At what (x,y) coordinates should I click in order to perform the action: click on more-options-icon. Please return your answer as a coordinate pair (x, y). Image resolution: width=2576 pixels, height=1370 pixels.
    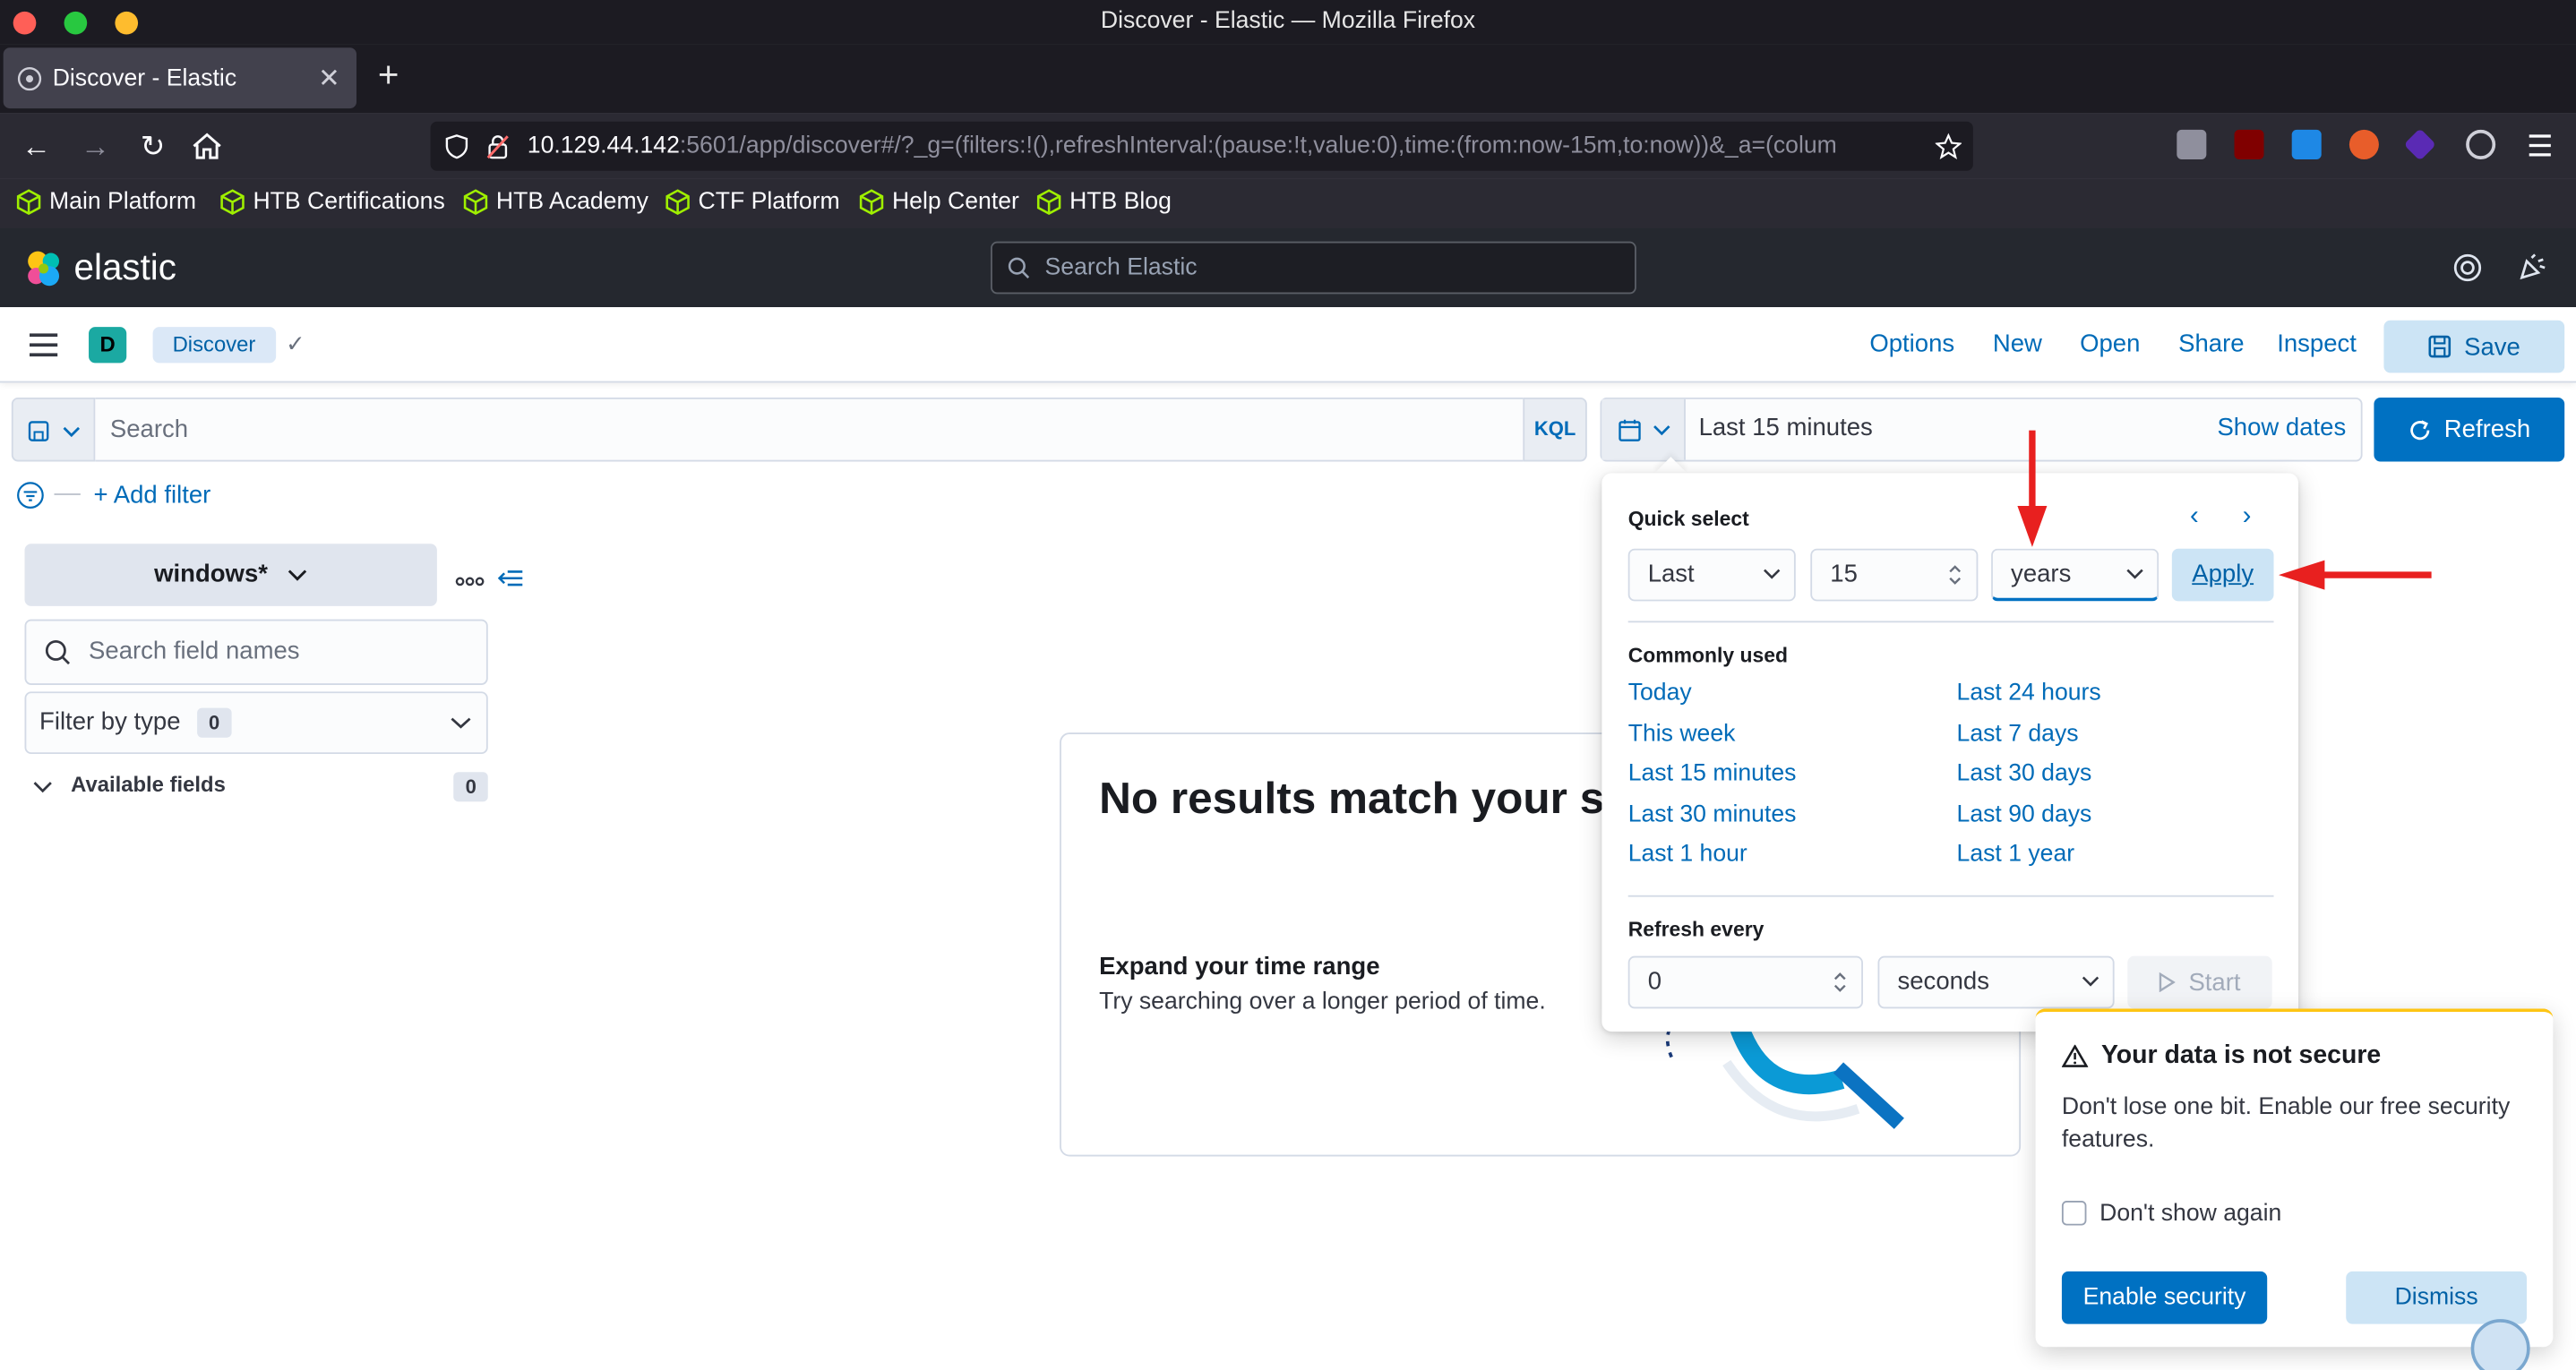
    Looking at the image, I should click on (470, 581).